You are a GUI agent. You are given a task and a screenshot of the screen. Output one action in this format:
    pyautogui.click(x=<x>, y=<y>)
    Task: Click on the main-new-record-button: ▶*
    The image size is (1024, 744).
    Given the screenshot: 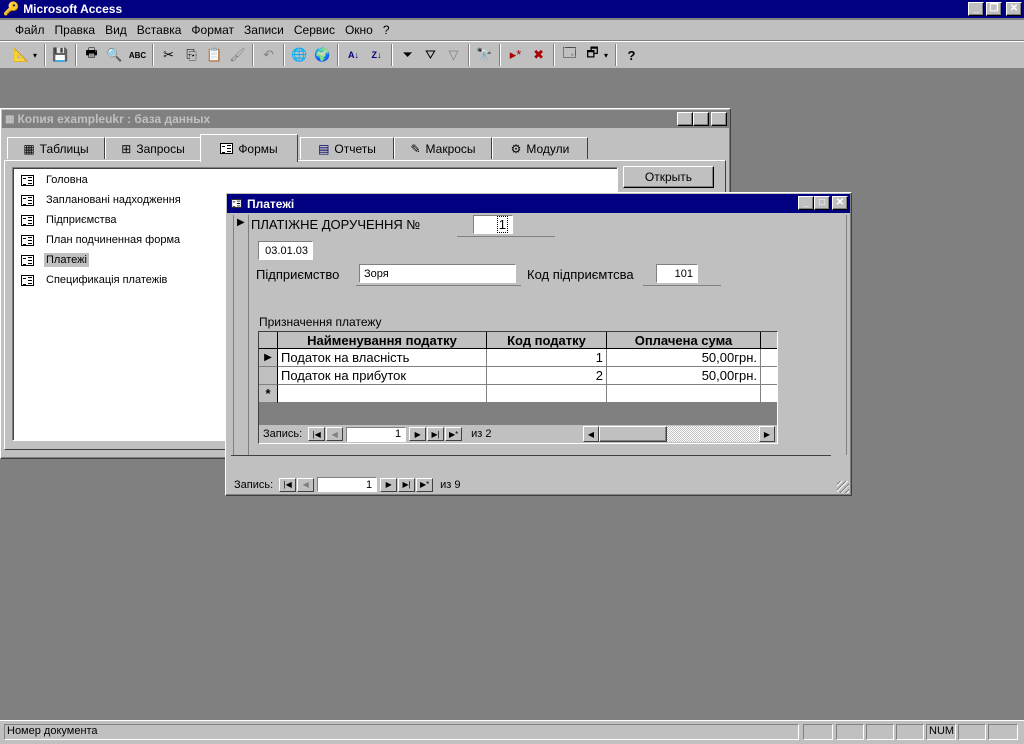 What is the action you would take?
    pyautogui.click(x=425, y=484)
    